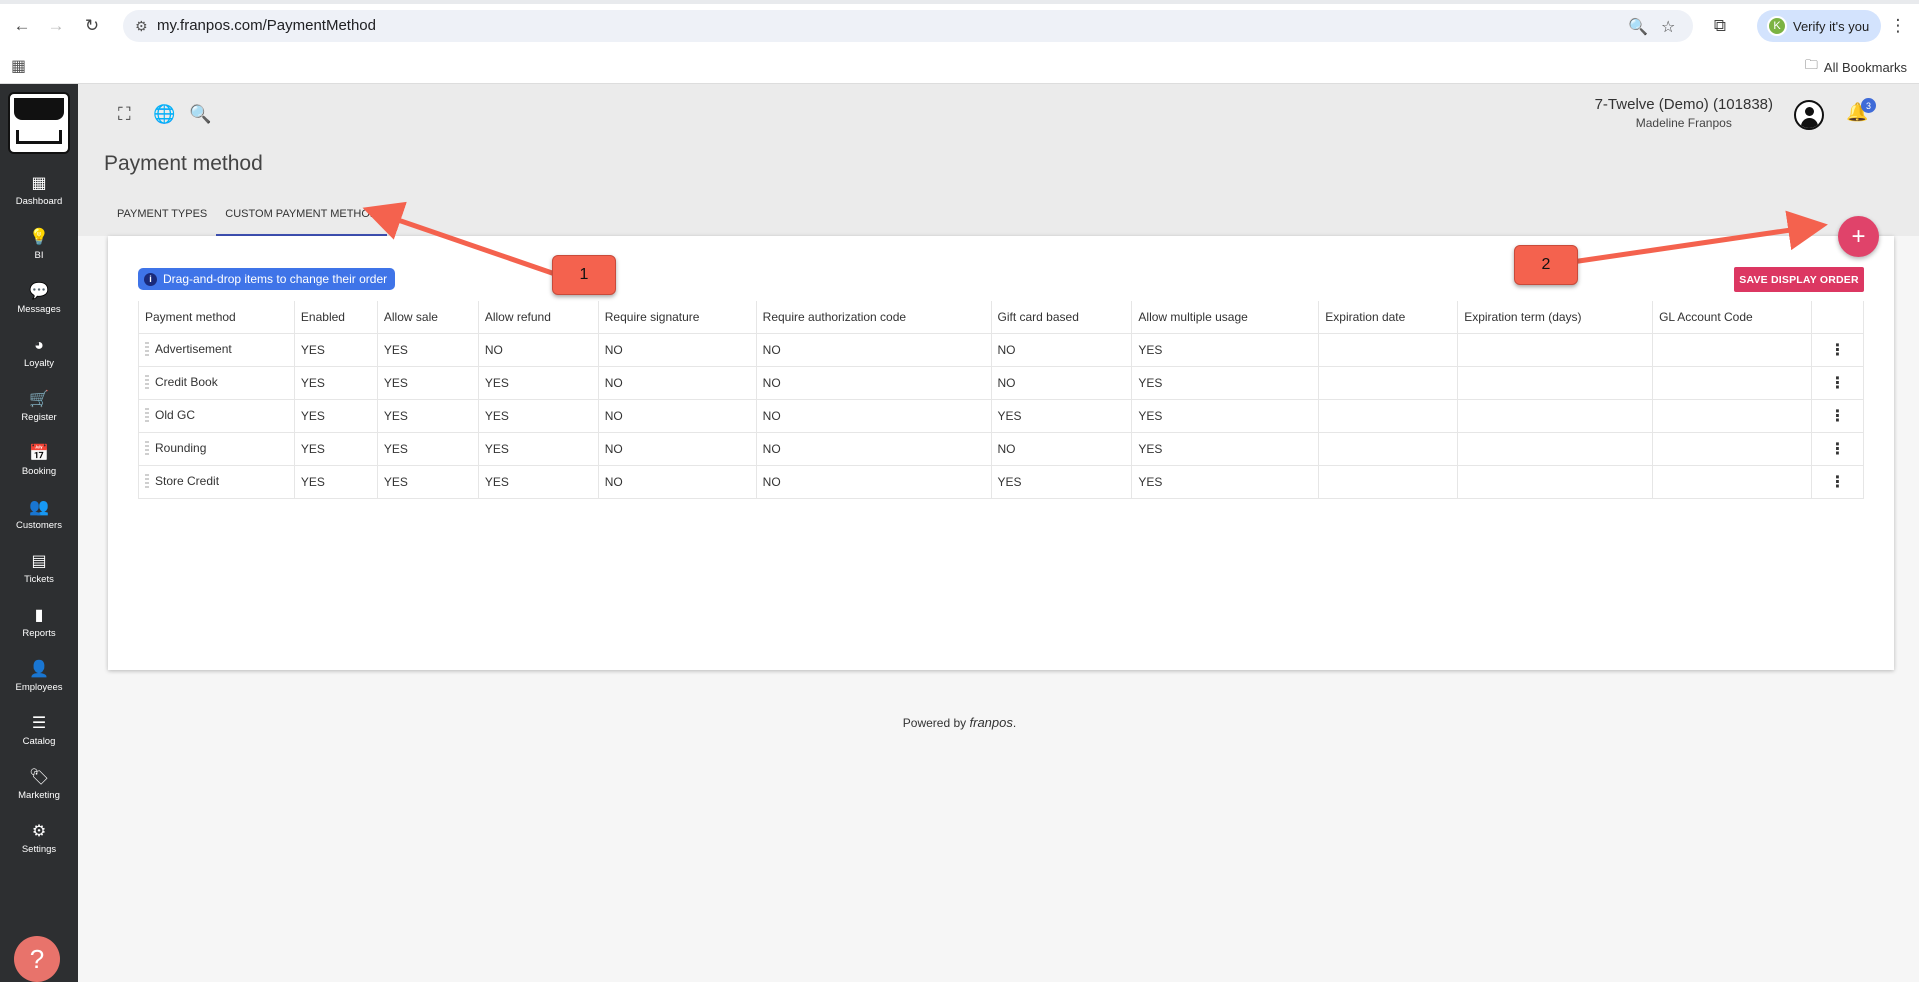 This screenshot has width=1919, height=982. Describe the element at coordinates (1001, 415) in the screenshot. I see `table-row: Old GC YES YES YES NO NO YES YES ⋮` at that location.